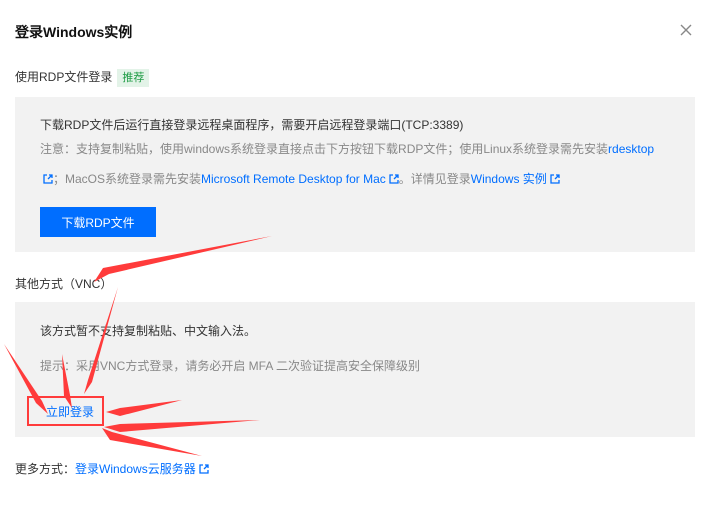 The image size is (708, 521). What do you see at coordinates (133, 78) in the screenshot?
I see `recommended-tag: 推荐` at bounding box center [133, 78].